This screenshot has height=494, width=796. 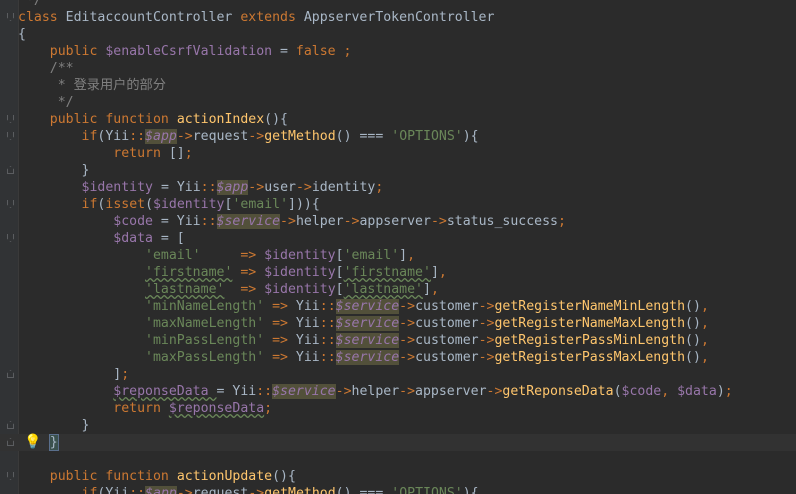 I want to click on code-token: = [, so click(x=172, y=238).